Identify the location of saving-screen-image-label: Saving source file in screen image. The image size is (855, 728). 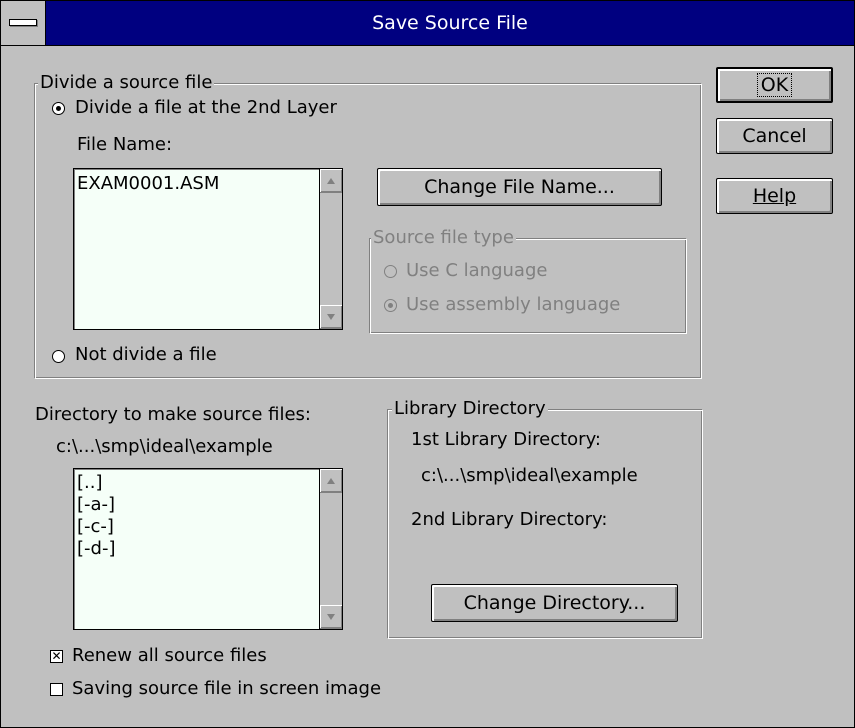
(226, 689).